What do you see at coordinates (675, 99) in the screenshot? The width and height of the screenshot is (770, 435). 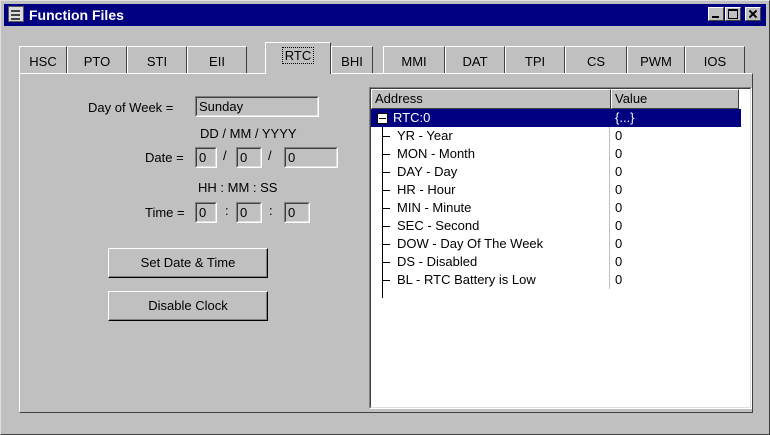 I see `value-column-header: Value` at bounding box center [675, 99].